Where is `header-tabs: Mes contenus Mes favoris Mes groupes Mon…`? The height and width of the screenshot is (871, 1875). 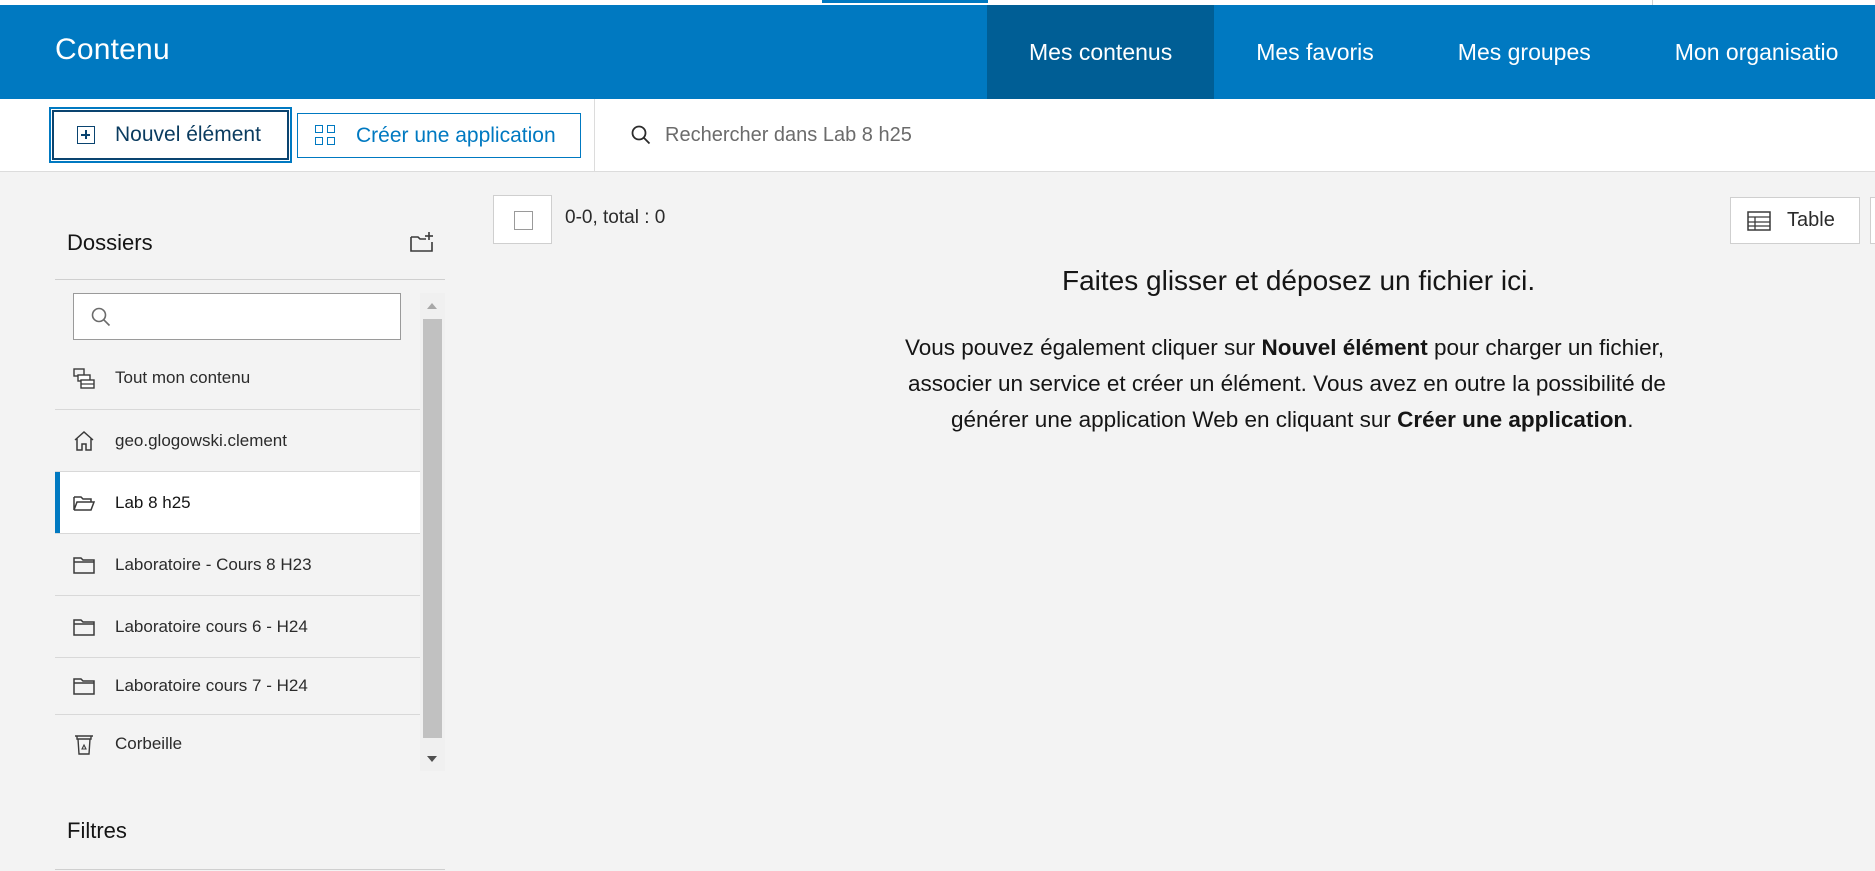
header-tabs: Mes contenus Mes favoris Mes groupes Mon… is located at coordinates (1431, 52).